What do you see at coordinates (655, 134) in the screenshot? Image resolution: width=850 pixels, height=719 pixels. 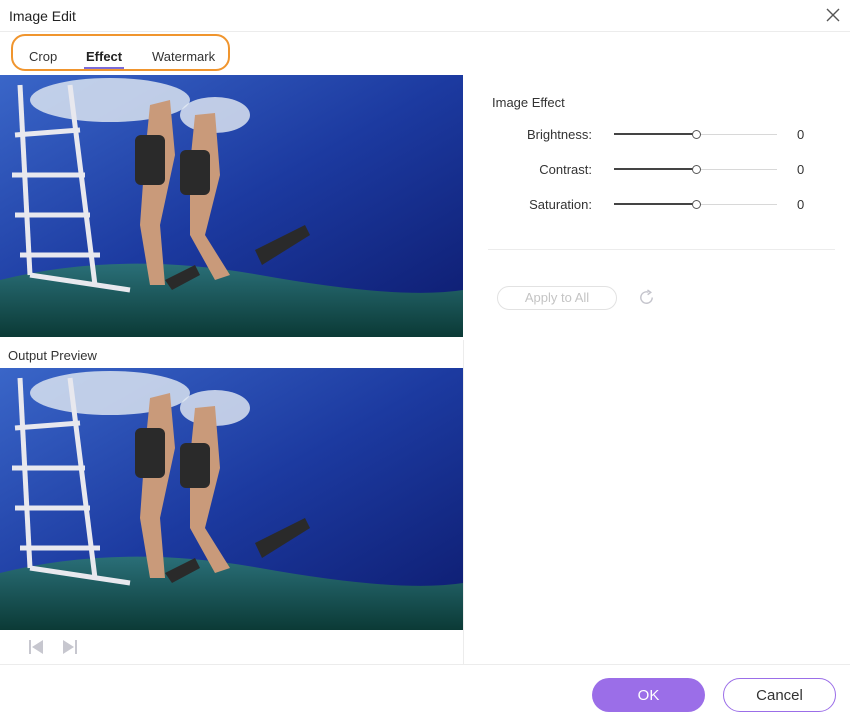 I see `brightness-slider-fill` at bounding box center [655, 134].